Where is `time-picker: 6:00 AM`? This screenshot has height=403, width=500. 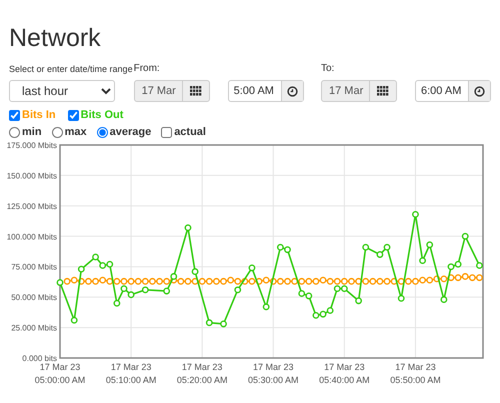 time-picker: 6:00 AM is located at coordinates (453, 91).